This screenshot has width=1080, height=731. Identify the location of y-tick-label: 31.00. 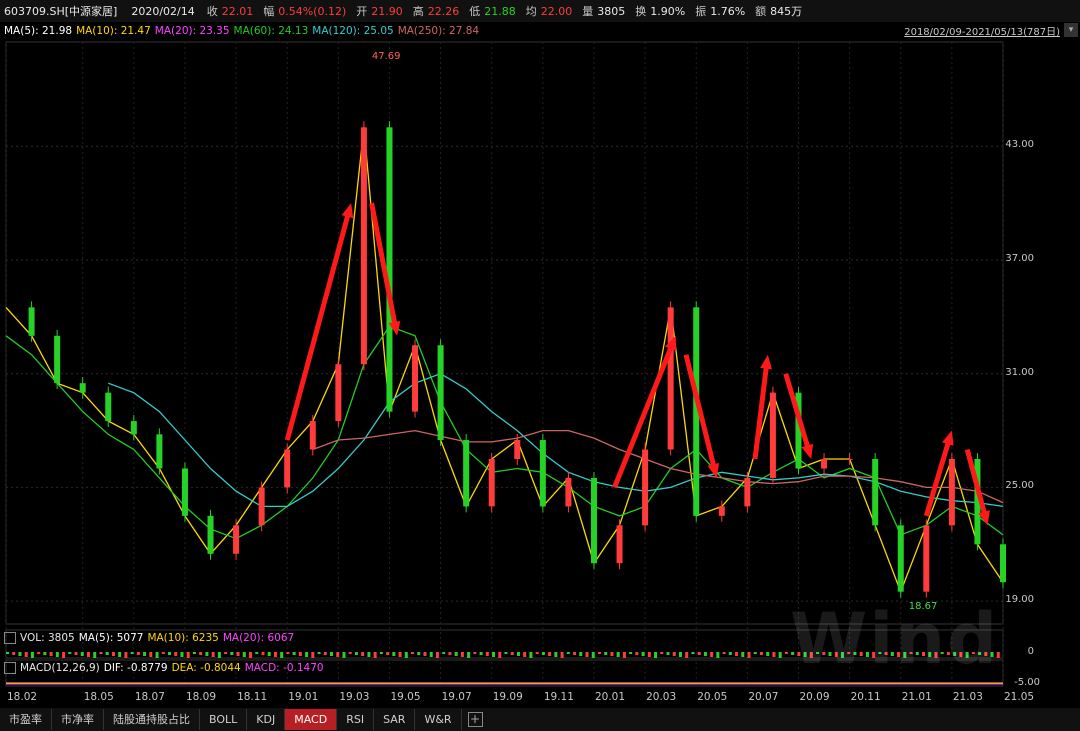
(1019, 372).